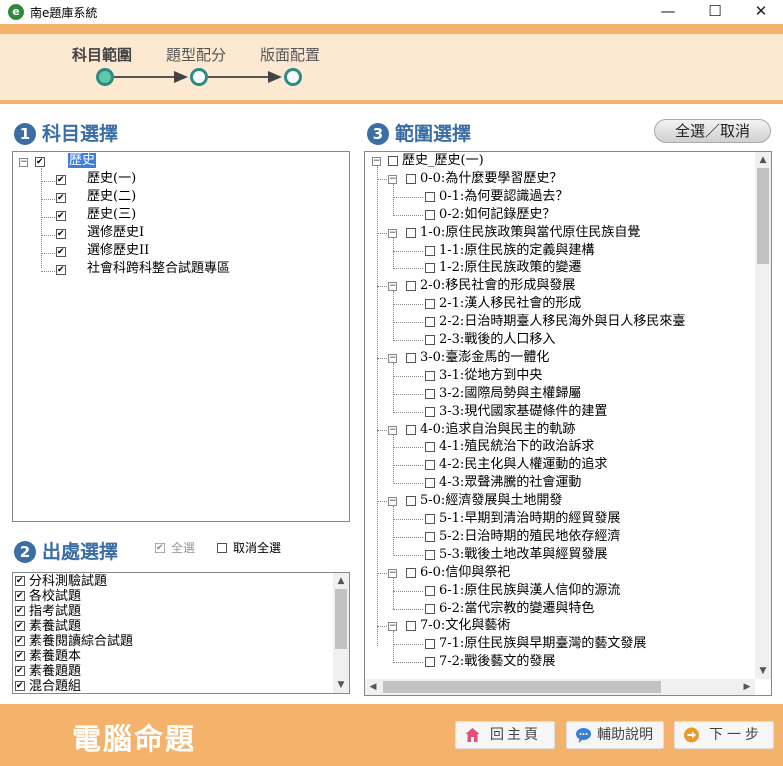 The width and height of the screenshot is (783, 766). What do you see at coordinates (40, 162) in the screenshot?
I see `subject-root-checkbox` at bounding box center [40, 162].